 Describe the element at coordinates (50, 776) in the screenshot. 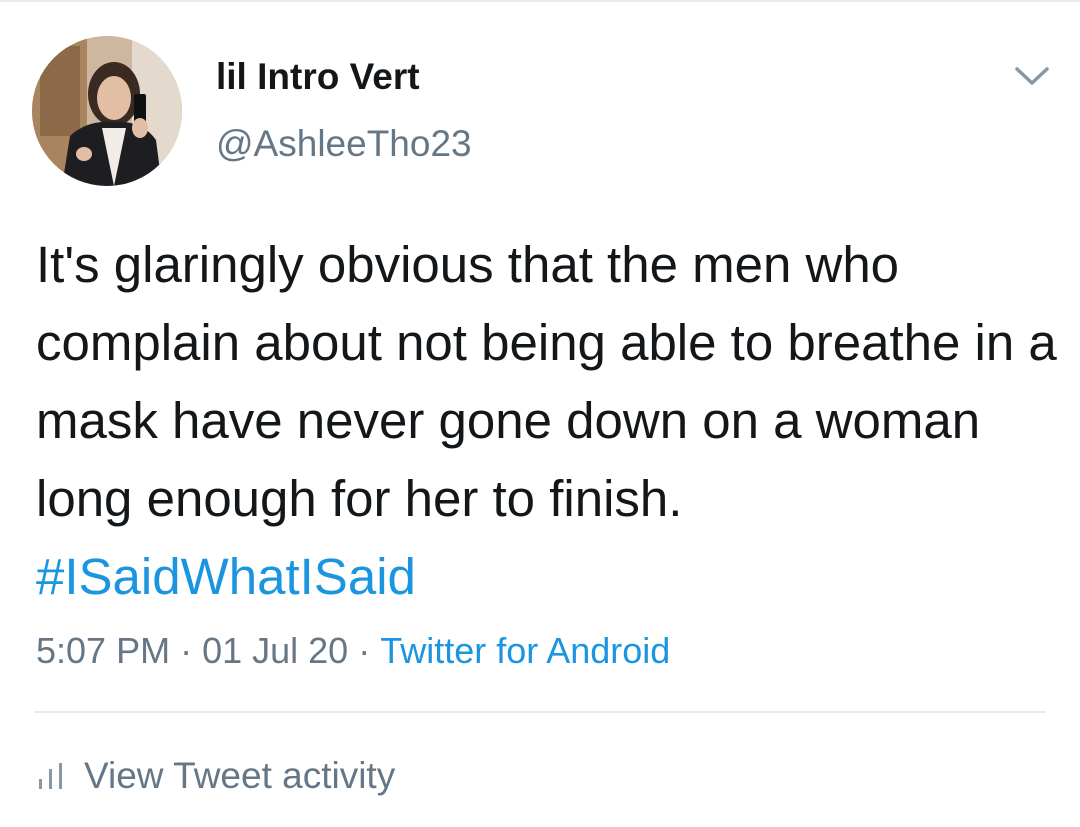

I see `bar-chart-icon` at that location.